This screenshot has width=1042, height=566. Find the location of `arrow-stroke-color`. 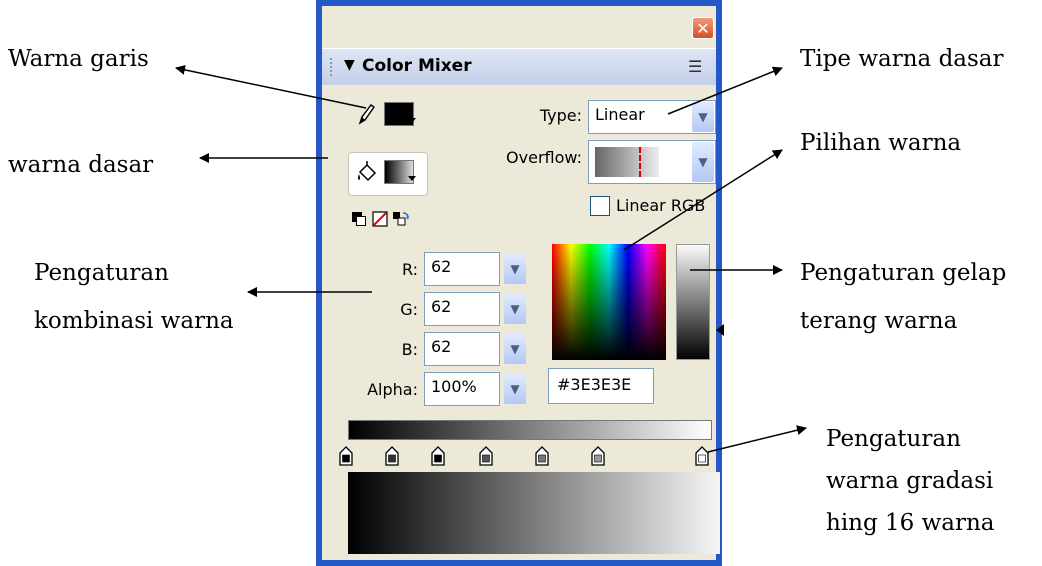

arrow-stroke-color is located at coordinates (271, 86).